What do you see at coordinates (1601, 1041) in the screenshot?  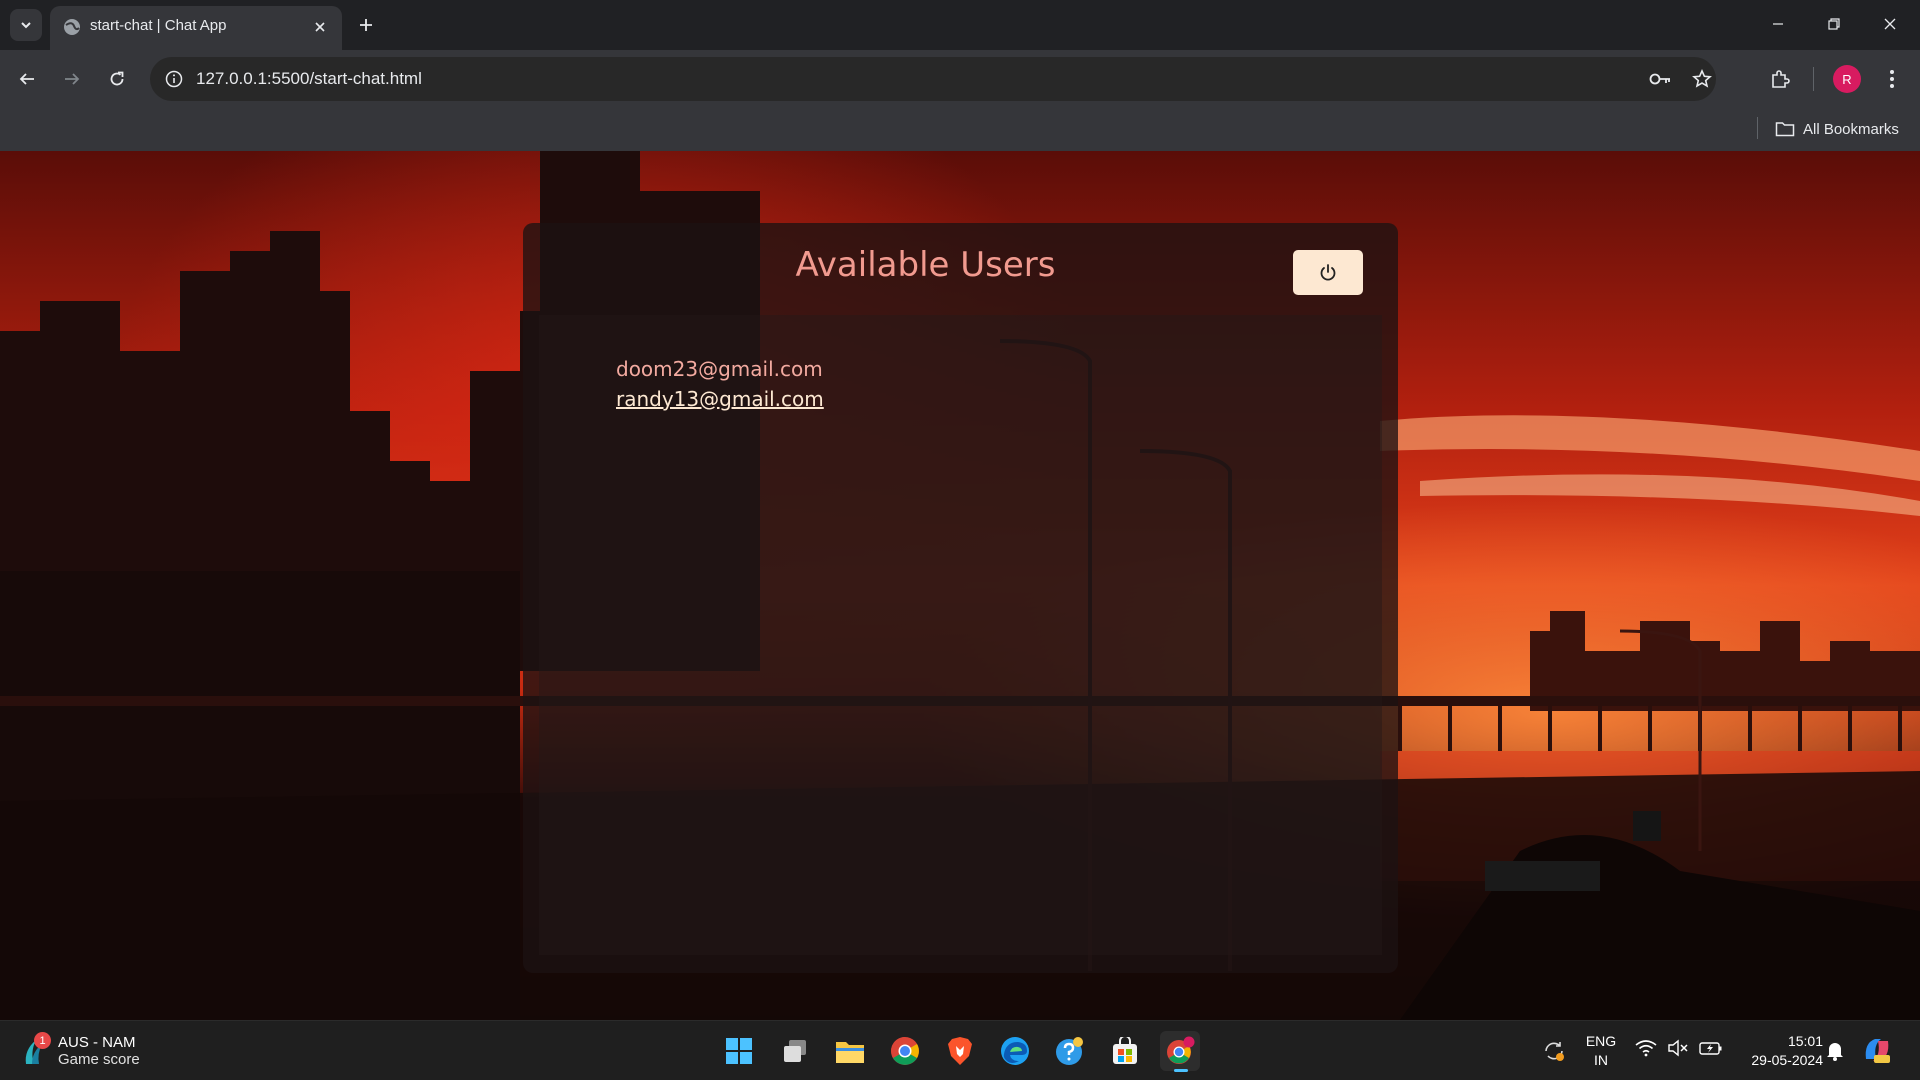 I see `language-line1: ENG` at bounding box center [1601, 1041].